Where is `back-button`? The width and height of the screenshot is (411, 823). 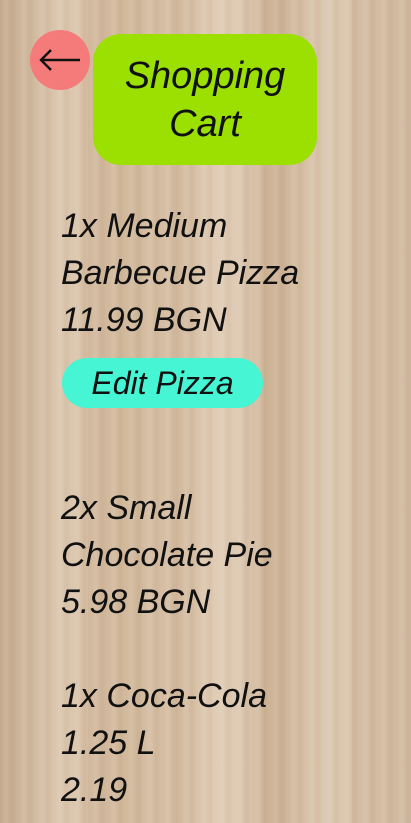
back-button is located at coordinates (60, 60).